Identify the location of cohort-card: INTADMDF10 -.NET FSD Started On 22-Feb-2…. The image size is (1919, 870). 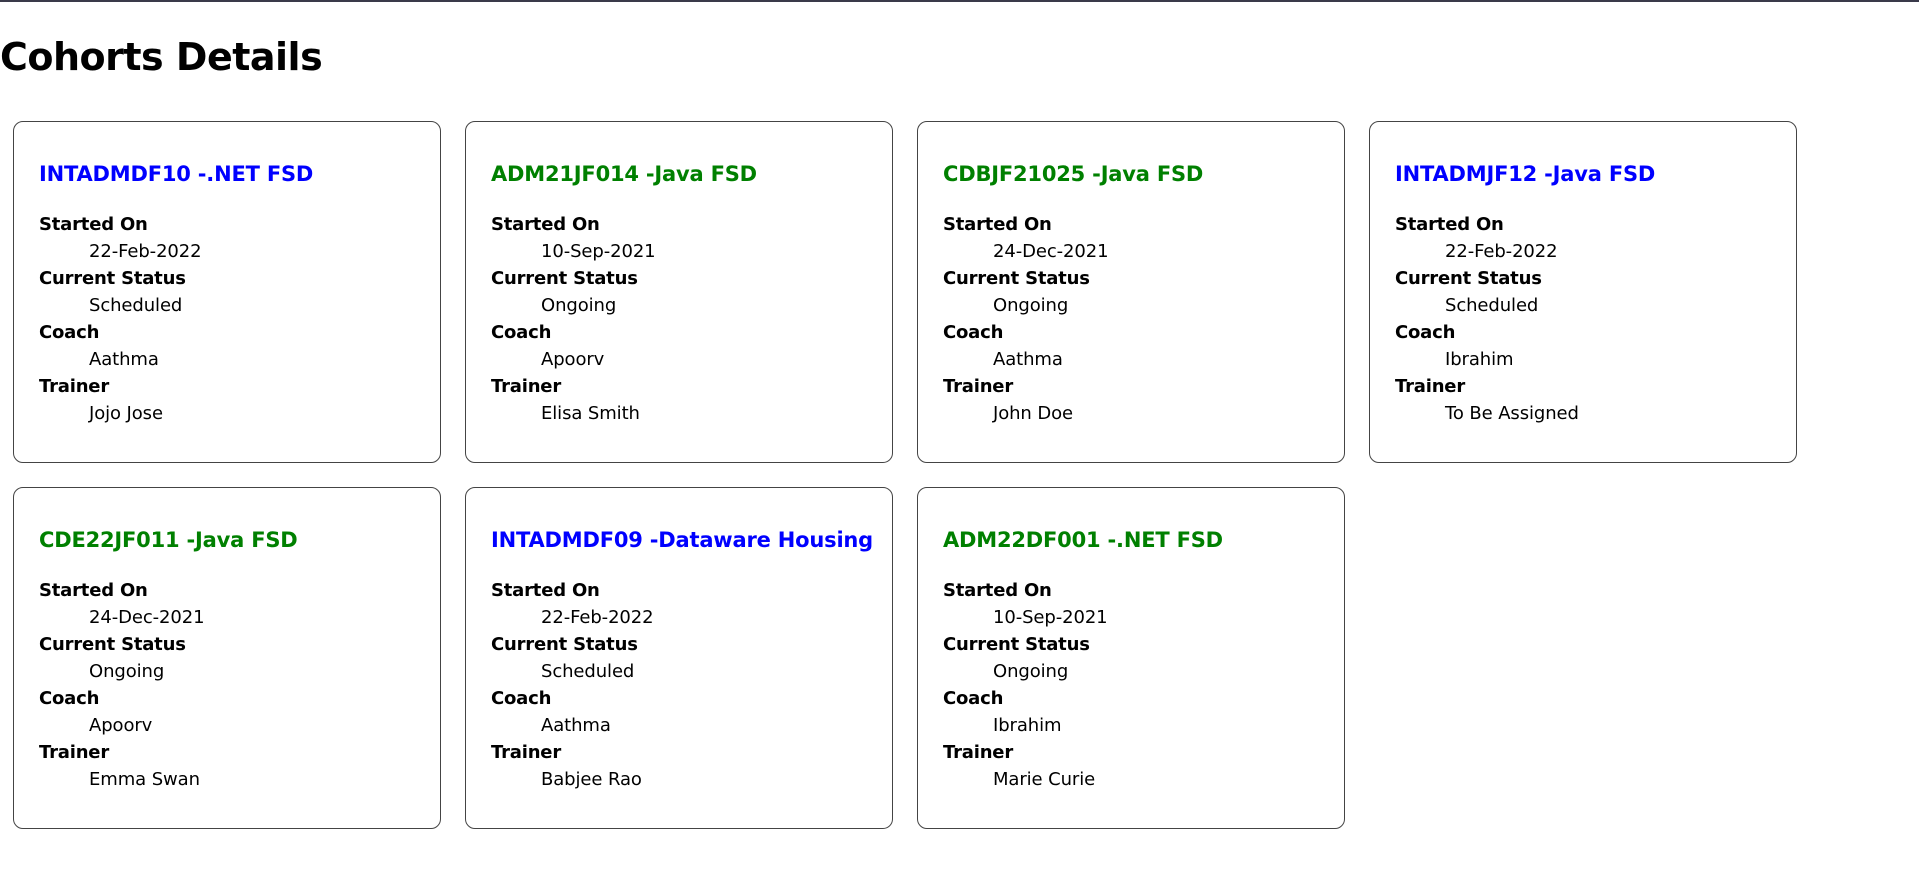
(227, 292).